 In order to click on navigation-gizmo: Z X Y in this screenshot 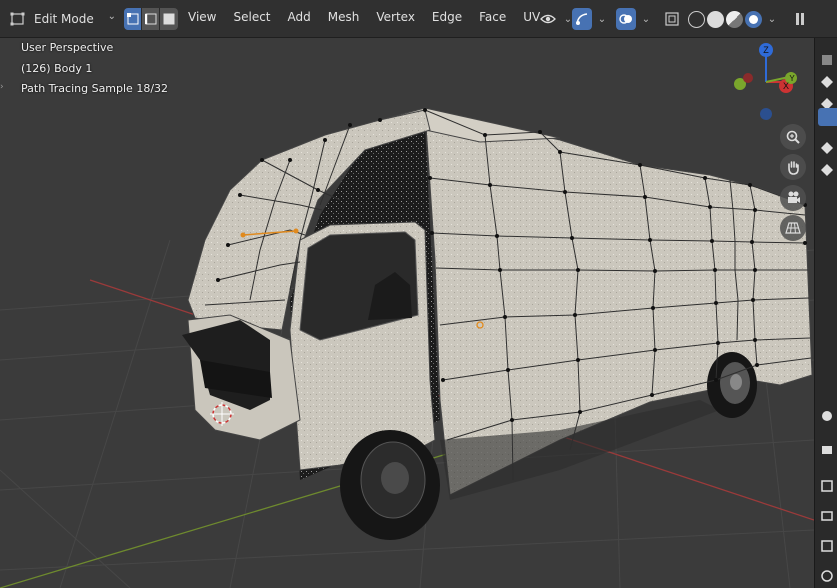, I will do `click(765, 81)`.